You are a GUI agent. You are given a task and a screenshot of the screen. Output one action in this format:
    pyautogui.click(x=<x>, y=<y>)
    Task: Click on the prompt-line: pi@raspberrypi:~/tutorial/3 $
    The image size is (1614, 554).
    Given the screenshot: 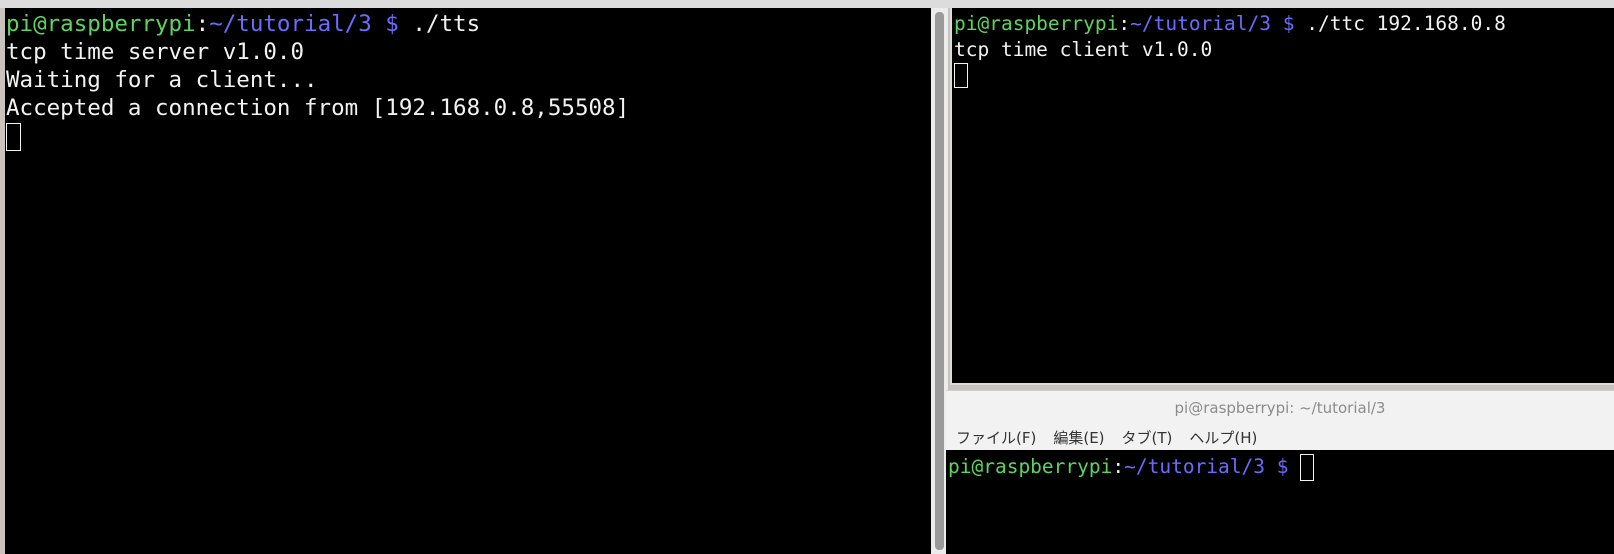 What is the action you would take?
    pyautogui.click(x=1281, y=467)
    